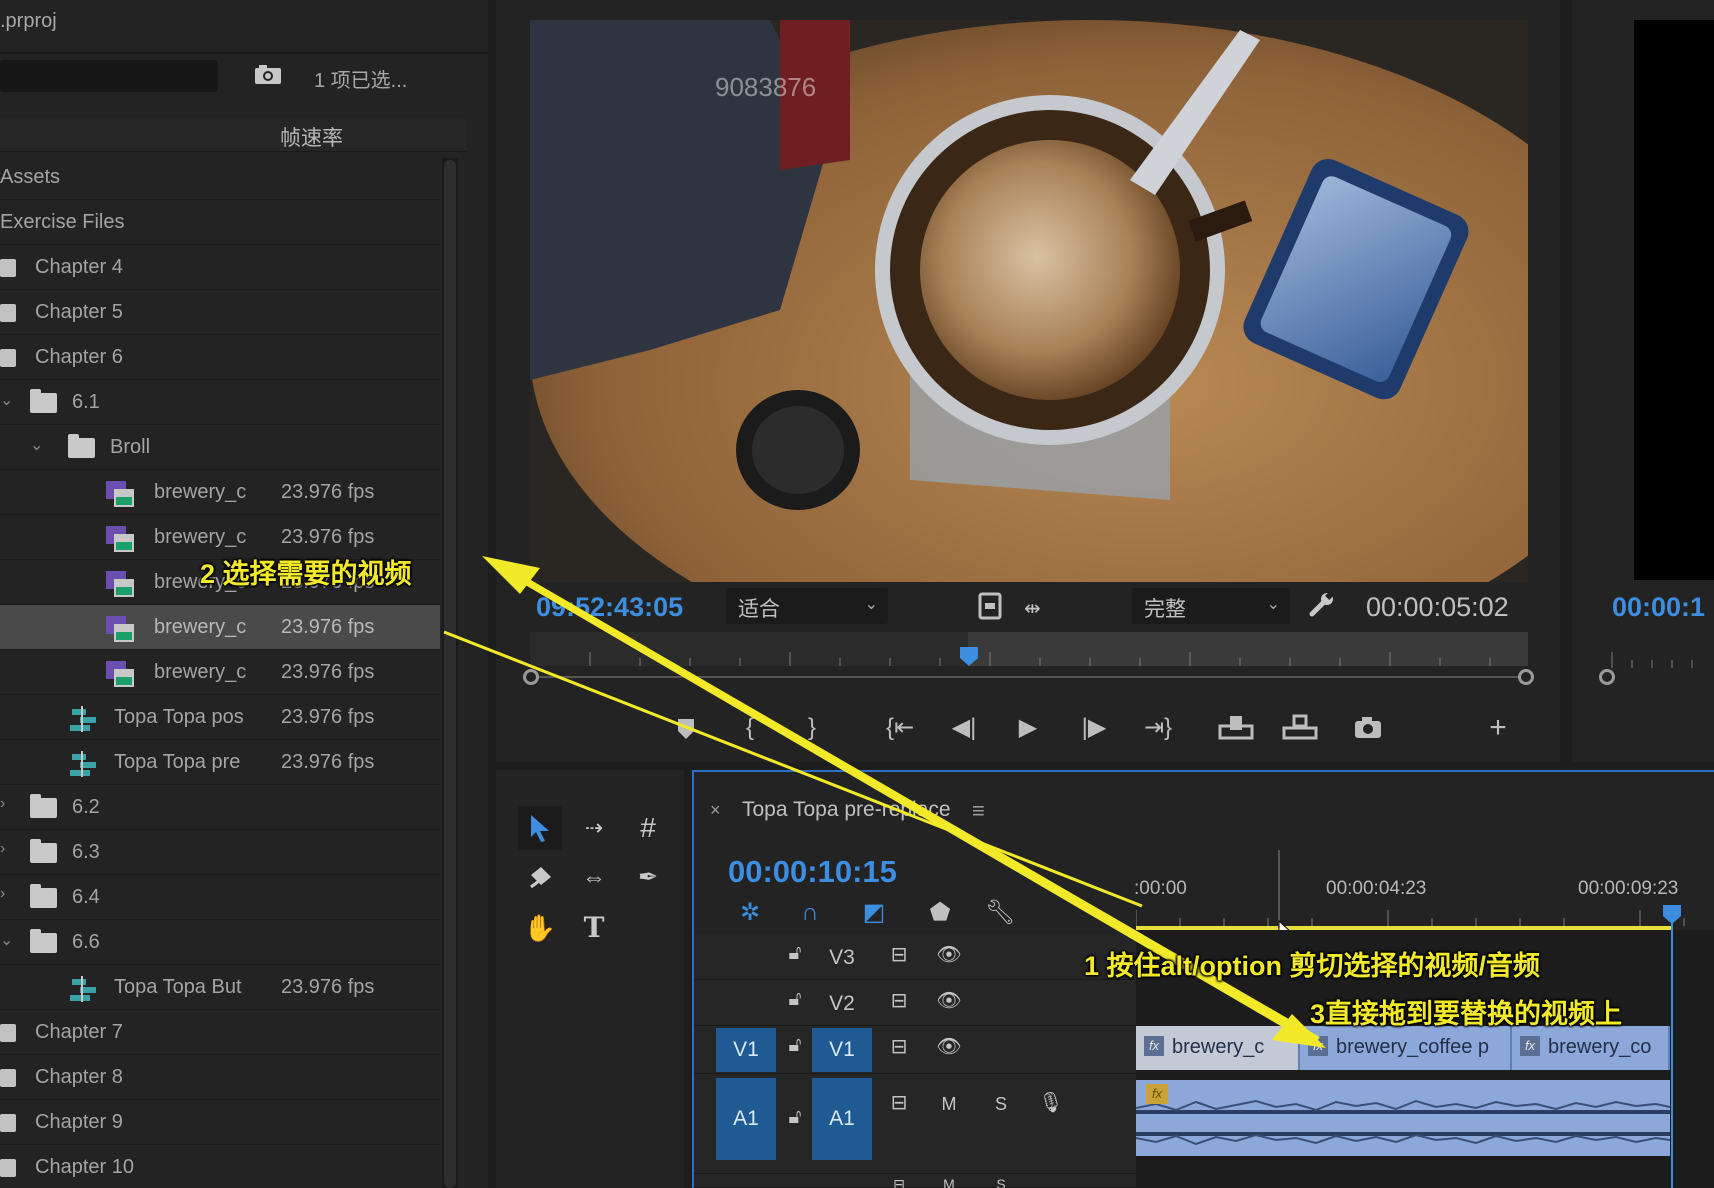  I want to click on timeline-settings-wrench-icon: 🔧︎, so click(1000, 913).